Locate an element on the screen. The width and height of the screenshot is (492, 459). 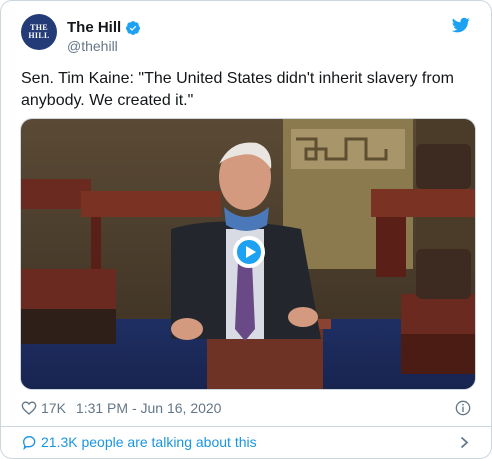
play-icon is located at coordinates (250, 252).